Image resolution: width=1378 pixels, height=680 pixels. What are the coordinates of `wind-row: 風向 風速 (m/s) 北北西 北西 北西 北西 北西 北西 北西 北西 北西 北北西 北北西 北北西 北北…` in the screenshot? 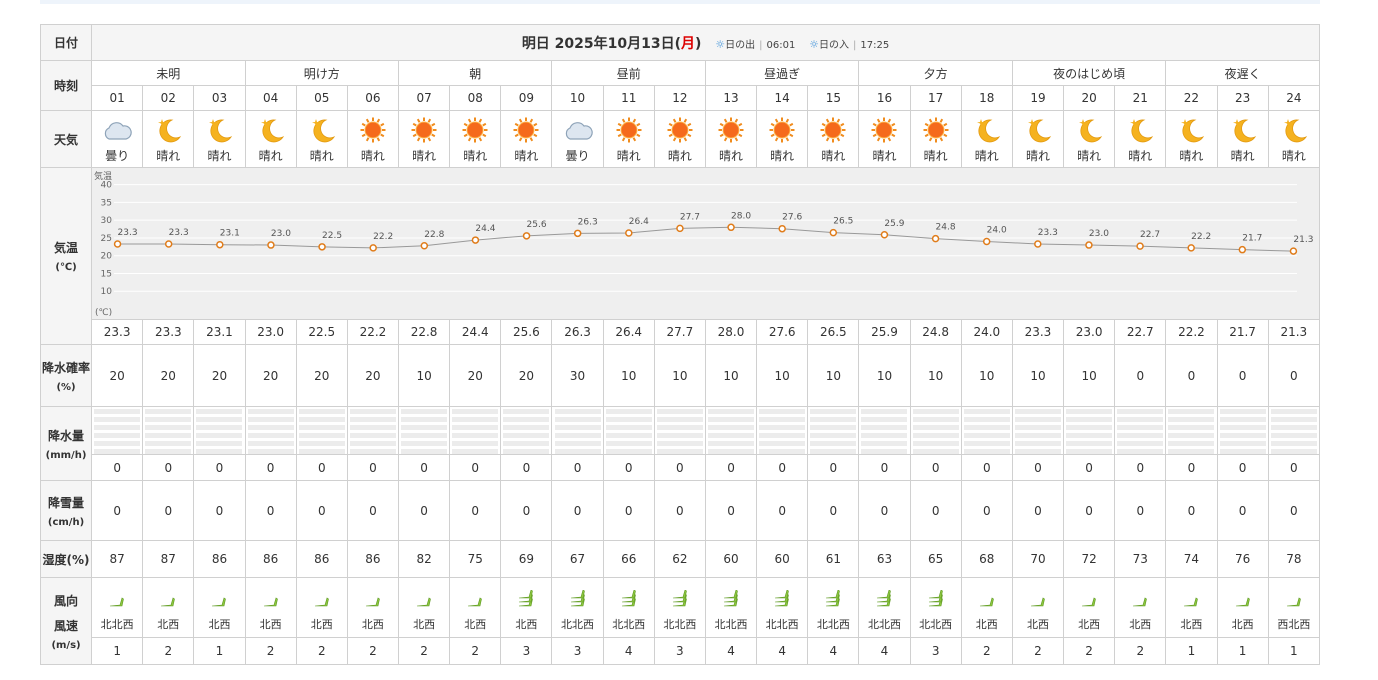 It's located at (680, 621).